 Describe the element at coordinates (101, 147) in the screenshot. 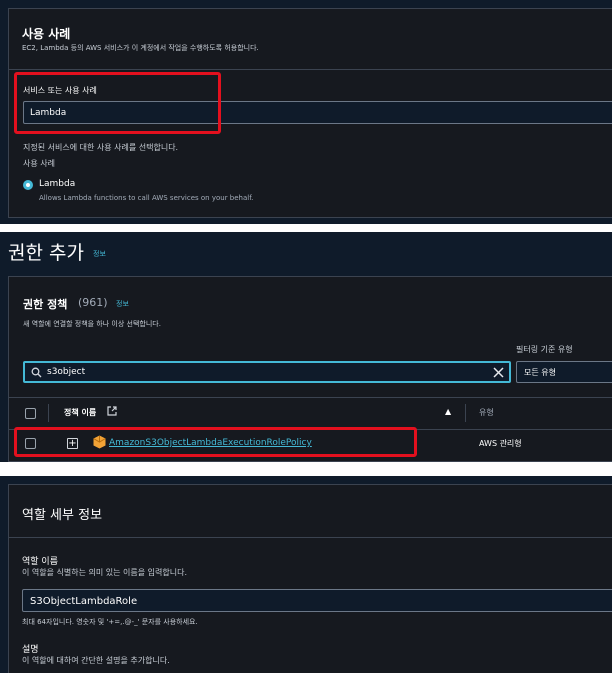

I see `select-hint: 지정된 서비스에 대한 사용 사례를 선택합니다.` at that location.